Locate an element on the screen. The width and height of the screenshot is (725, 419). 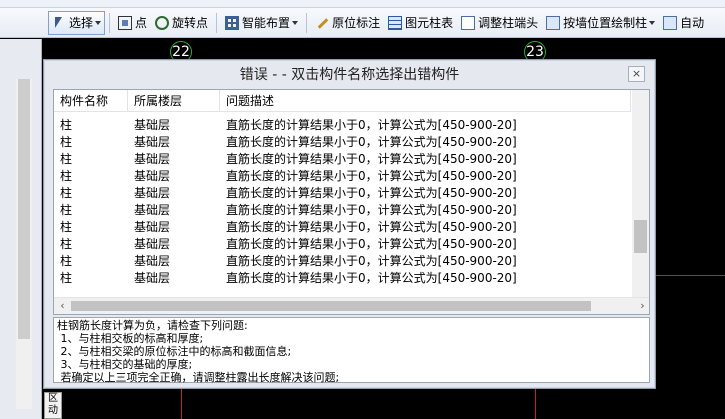
grid-icon is located at coordinates (232, 22).